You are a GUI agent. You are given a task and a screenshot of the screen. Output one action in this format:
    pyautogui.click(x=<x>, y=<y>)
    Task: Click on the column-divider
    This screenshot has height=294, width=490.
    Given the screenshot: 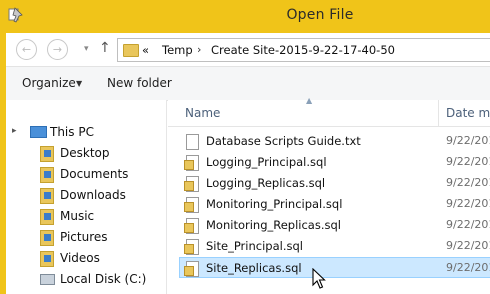 What is the action you would take?
    pyautogui.click(x=438, y=113)
    